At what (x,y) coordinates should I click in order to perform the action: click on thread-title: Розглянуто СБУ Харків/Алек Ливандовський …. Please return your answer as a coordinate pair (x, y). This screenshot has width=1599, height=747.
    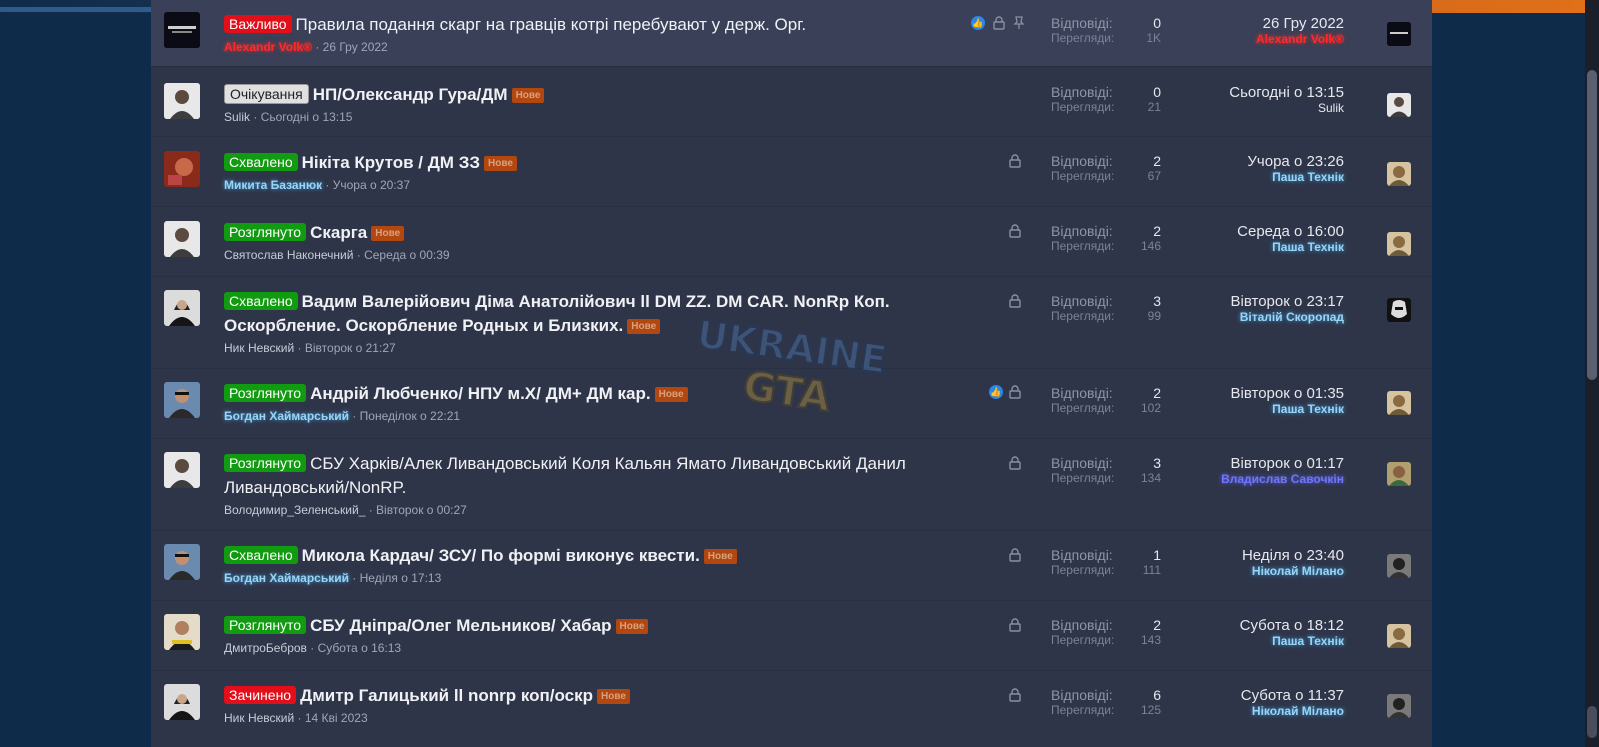
    Looking at the image, I should click on (589, 476).